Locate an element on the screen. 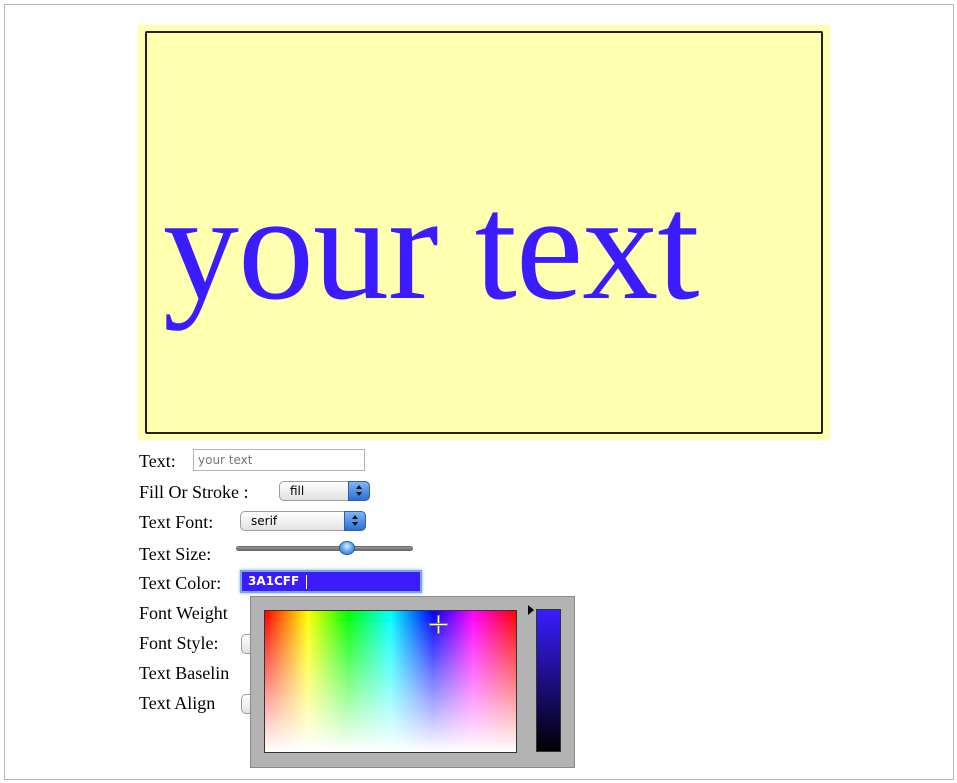 This screenshot has width=957, height=783. text-row: Text: is located at coordinates (157, 461).